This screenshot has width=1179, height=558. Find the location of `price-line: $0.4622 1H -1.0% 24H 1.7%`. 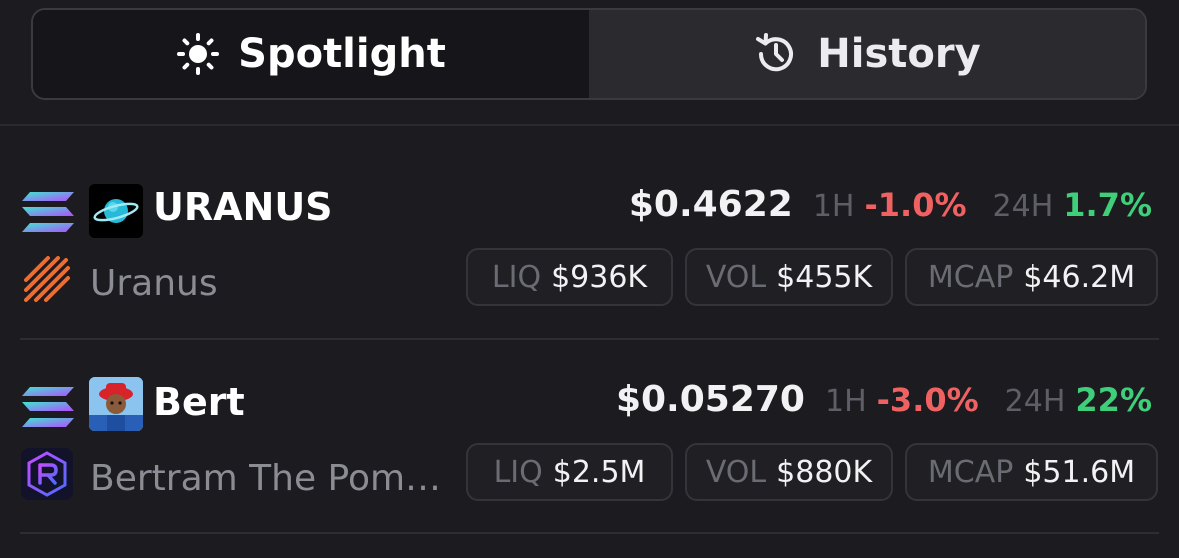

price-line: $0.4622 1H -1.0% 24H 1.7% is located at coordinates (890, 206).